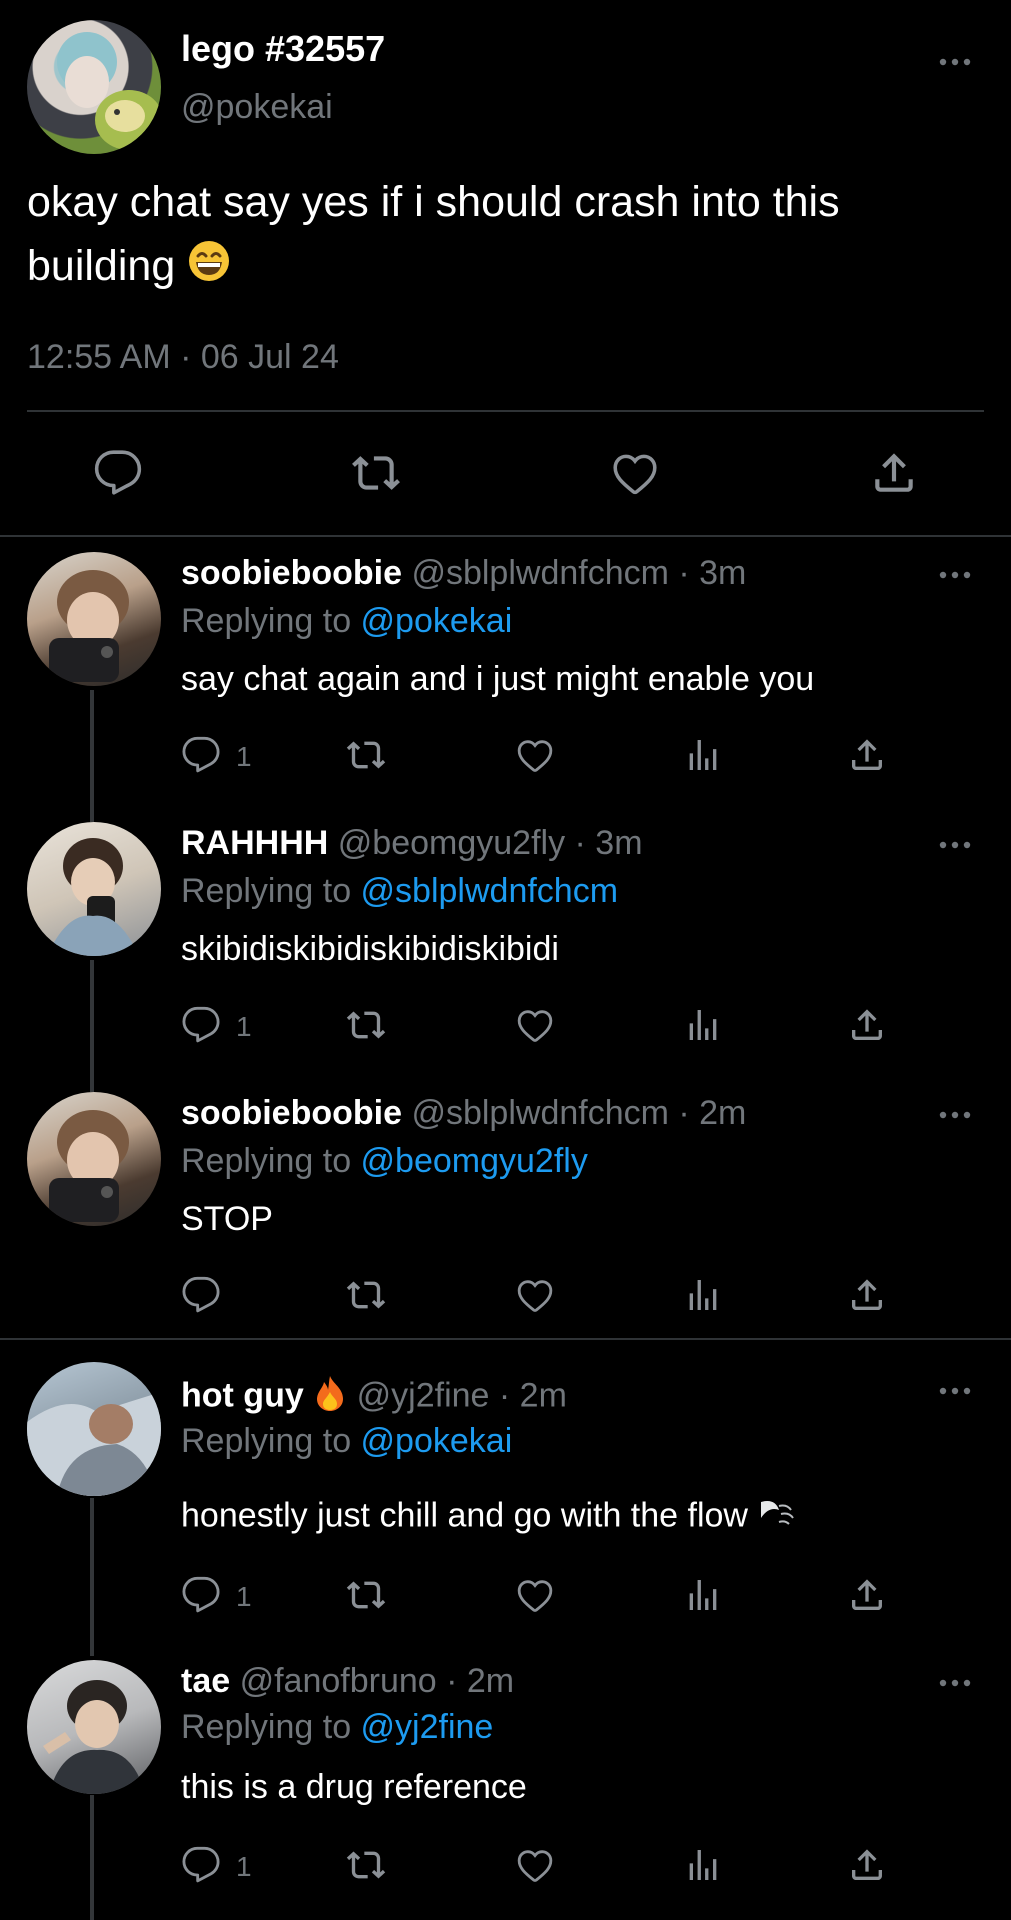 Image resolution: width=1011 pixels, height=1920 pixels. What do you see at coordinates (330, 1397) in the screenshot?
I see `fire-emoji-icon` at bounding box center [330, 1397].